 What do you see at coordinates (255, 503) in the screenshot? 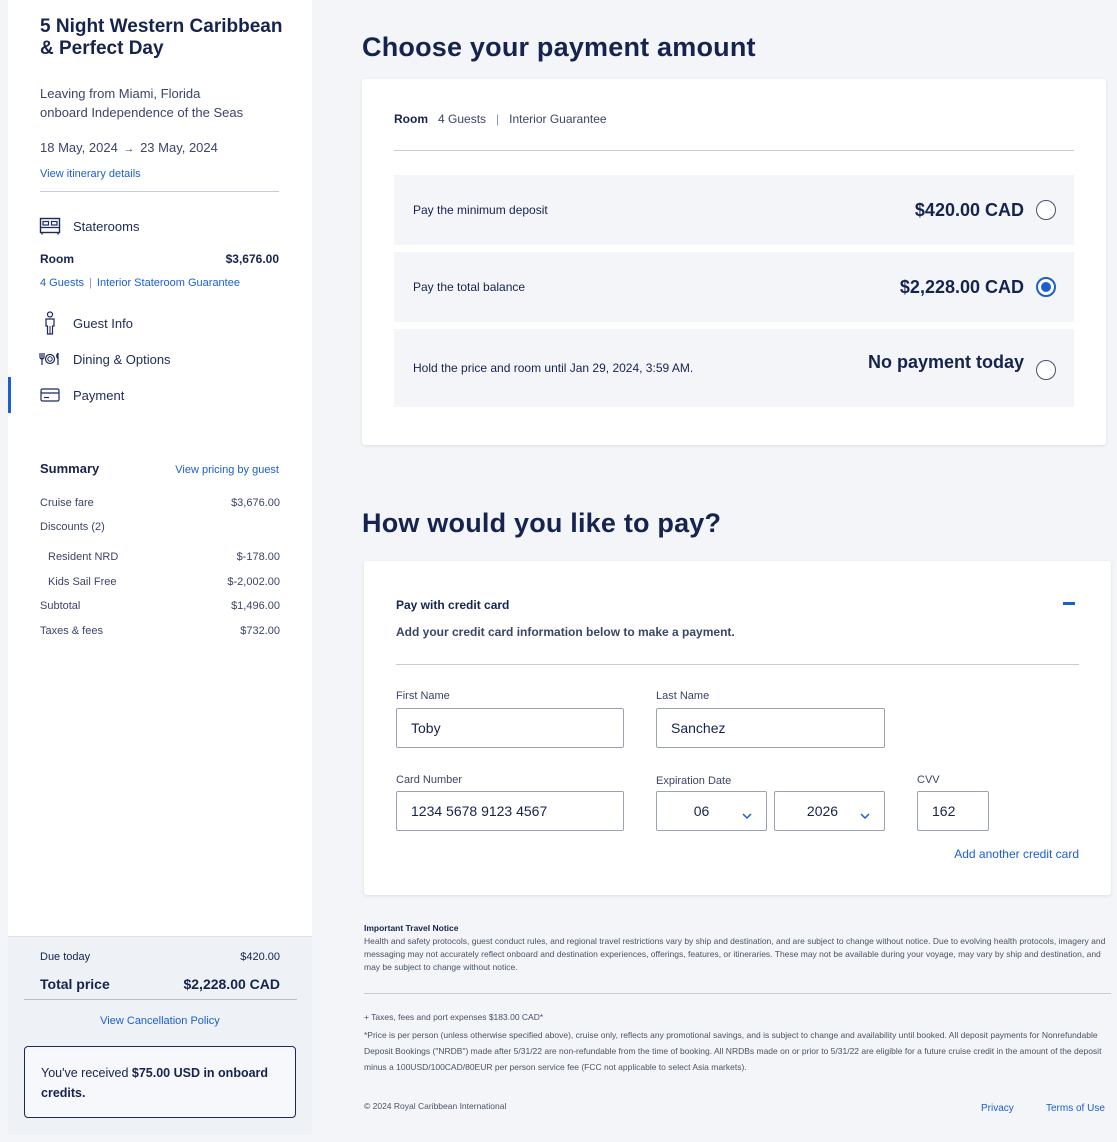
I see `summary-value: $3,676.00` at bounding box center [255, 503].